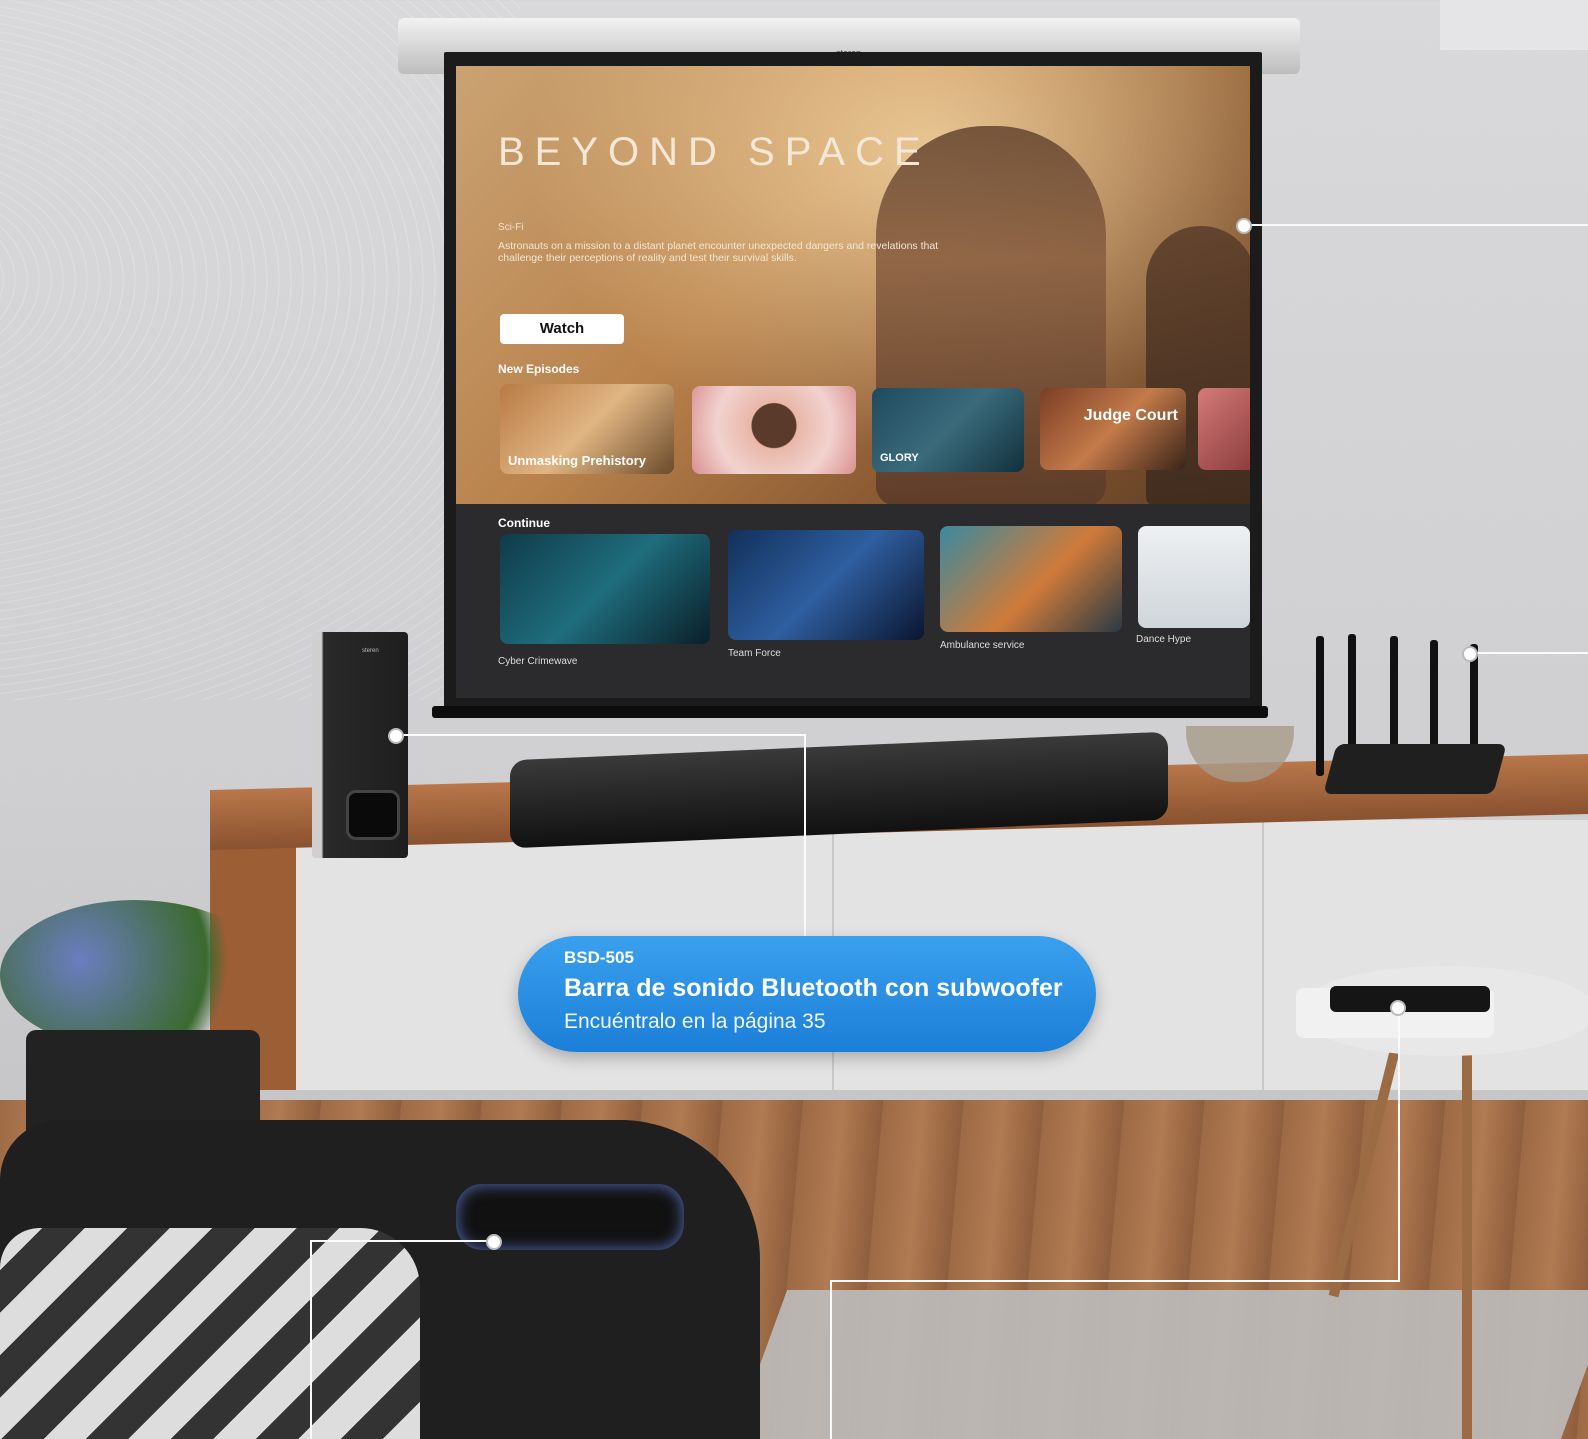 This screenshot has width=1588, height=1439. I want to click on callout-dot-subwoofer, so click(396, 736).